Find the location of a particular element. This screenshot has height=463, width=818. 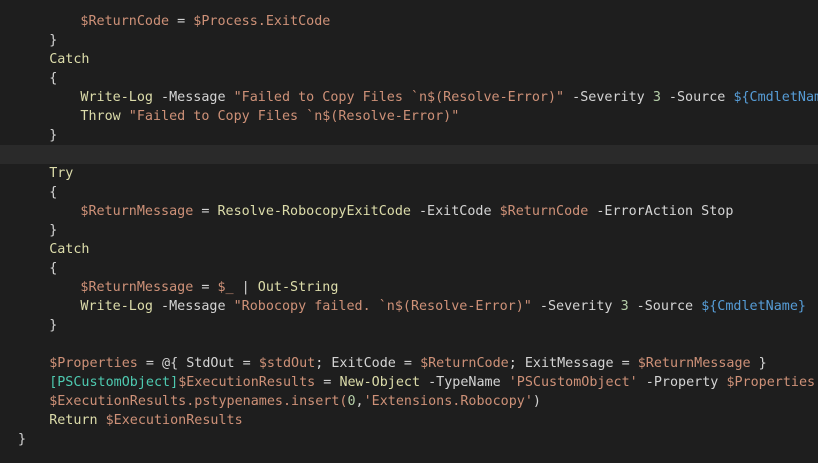

code-token: -ErrorAction Stop is located at coordinates (661, 211).